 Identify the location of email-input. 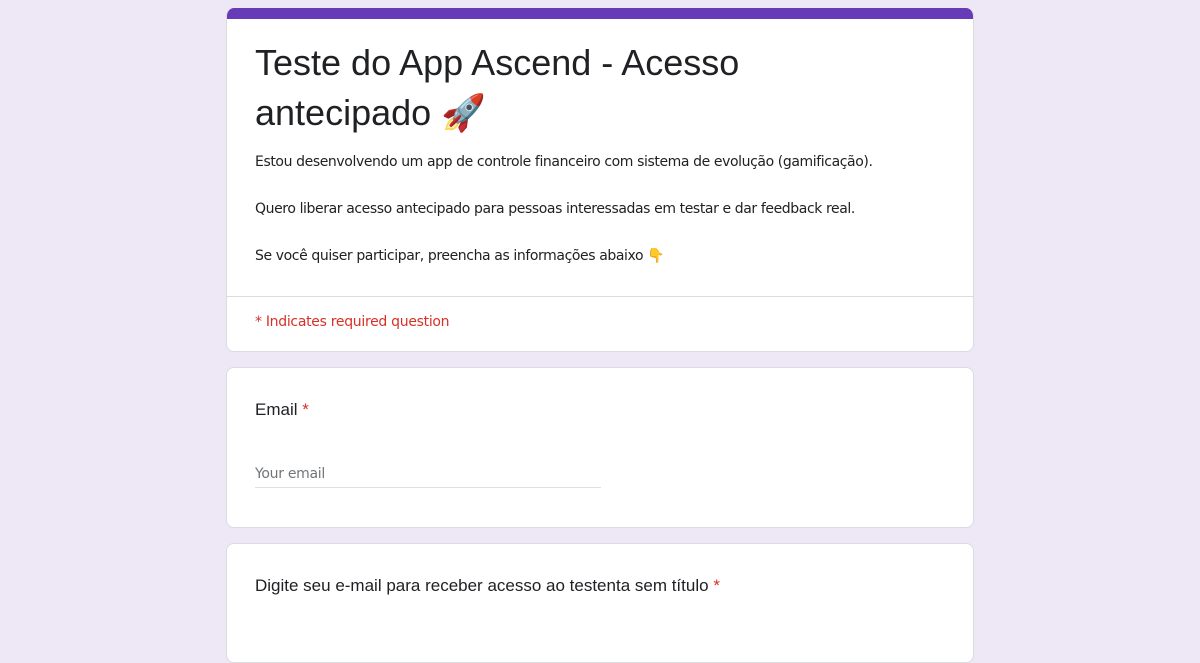
(428, 474).